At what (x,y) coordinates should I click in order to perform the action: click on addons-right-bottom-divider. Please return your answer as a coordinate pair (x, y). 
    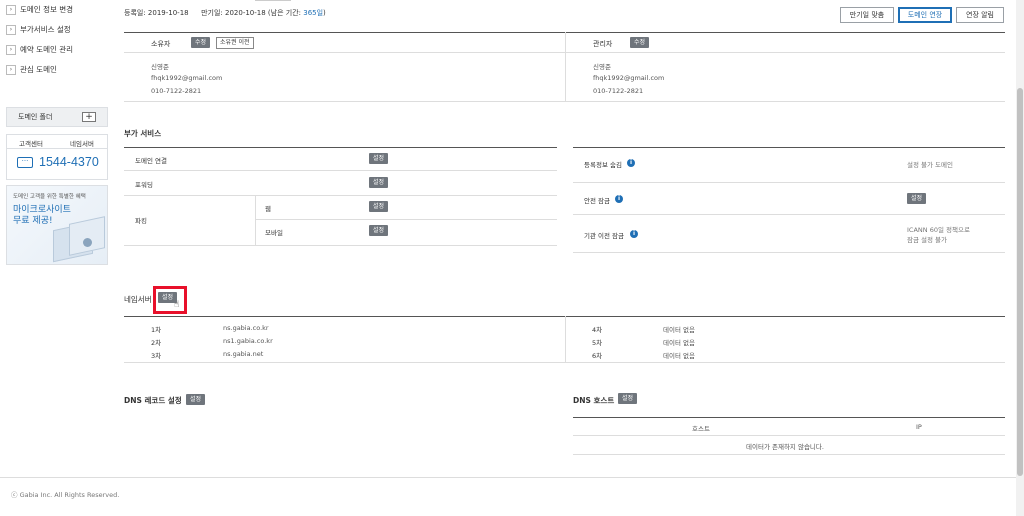
    Looking at the image, I should click on (789, 252).